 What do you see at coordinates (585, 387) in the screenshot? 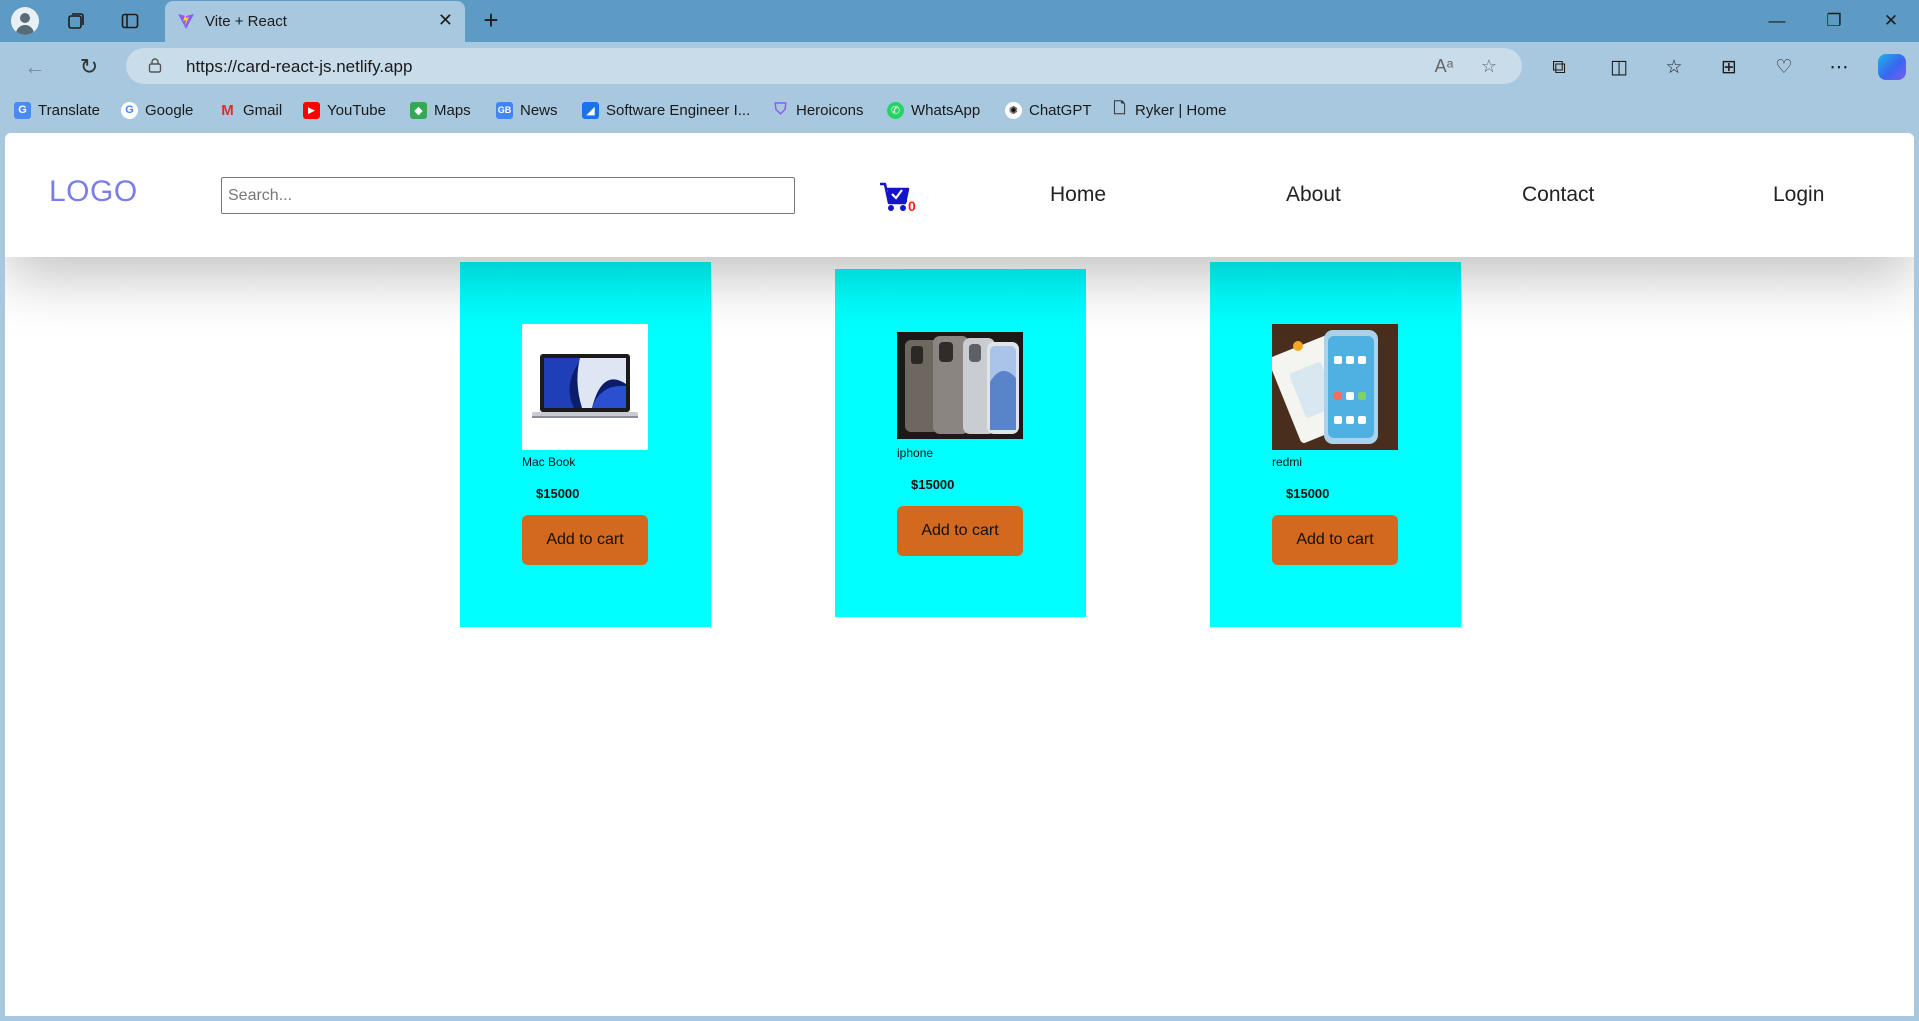
I see `macbook-image` at bounding box center [585, 387].